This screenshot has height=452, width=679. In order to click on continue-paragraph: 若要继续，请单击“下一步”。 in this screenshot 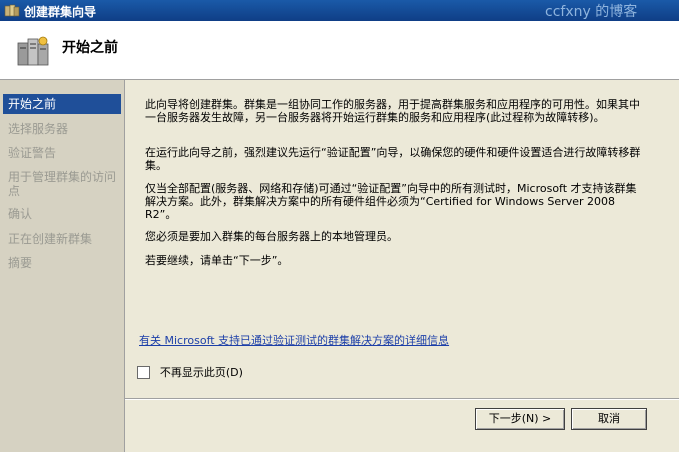, I will do `click(217, 260)`.